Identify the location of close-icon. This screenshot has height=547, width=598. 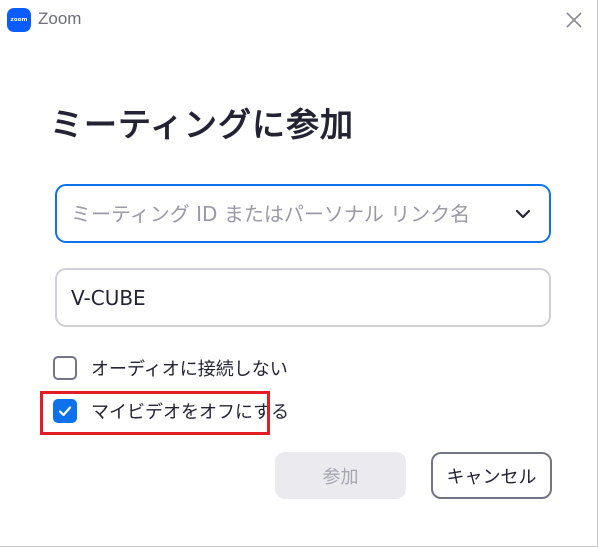
(574, 20).